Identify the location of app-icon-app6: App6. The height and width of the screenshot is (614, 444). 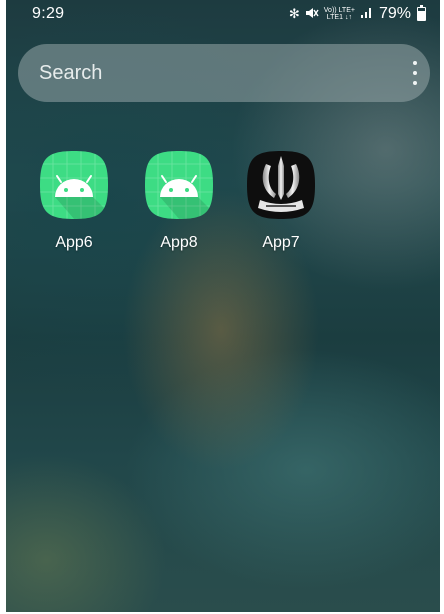
(74, 201).